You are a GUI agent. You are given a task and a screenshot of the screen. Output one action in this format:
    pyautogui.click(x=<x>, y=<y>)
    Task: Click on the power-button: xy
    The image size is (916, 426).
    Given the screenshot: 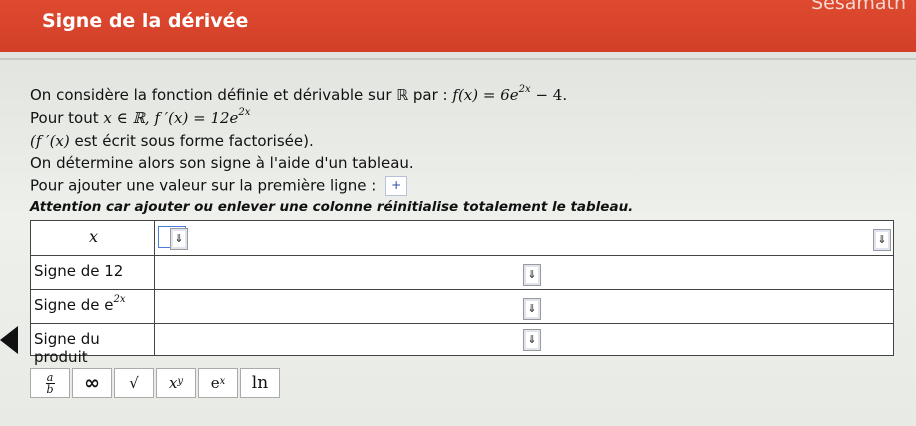 What is the action you would take?
    pyautogui.click(x=176, y=383)
    